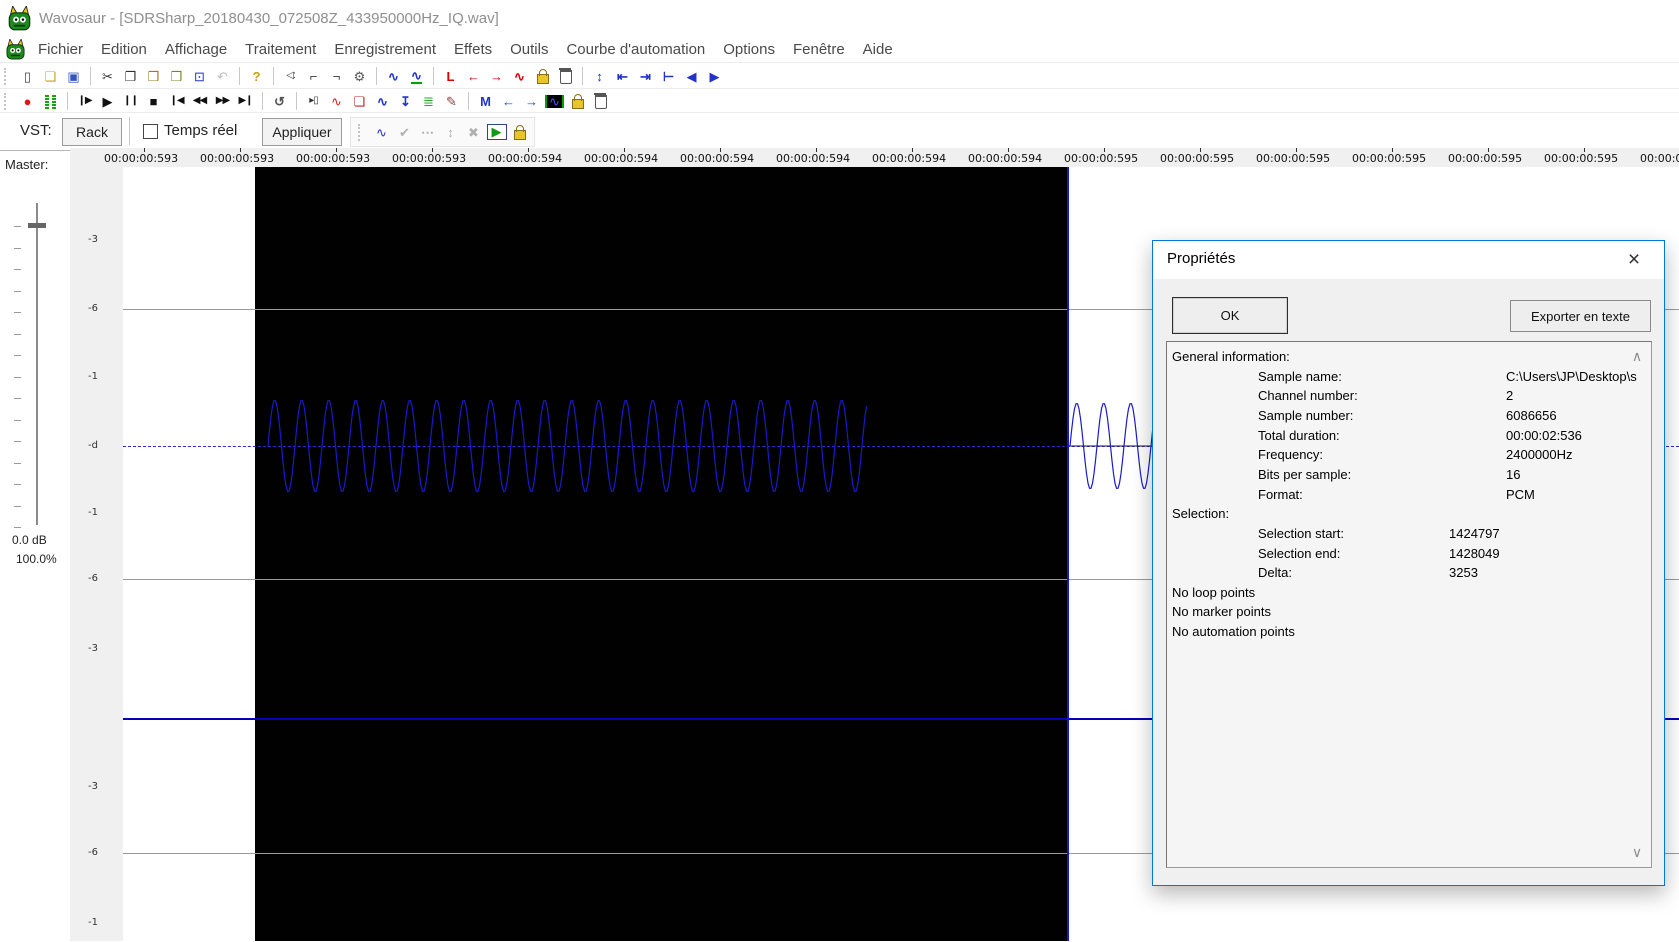 This screenshot has width=1679, height=942. What do you see at coordinates (878, 49) in the screenshot?
I see `menu-aide: Aide` at bounding box center [878, 49].